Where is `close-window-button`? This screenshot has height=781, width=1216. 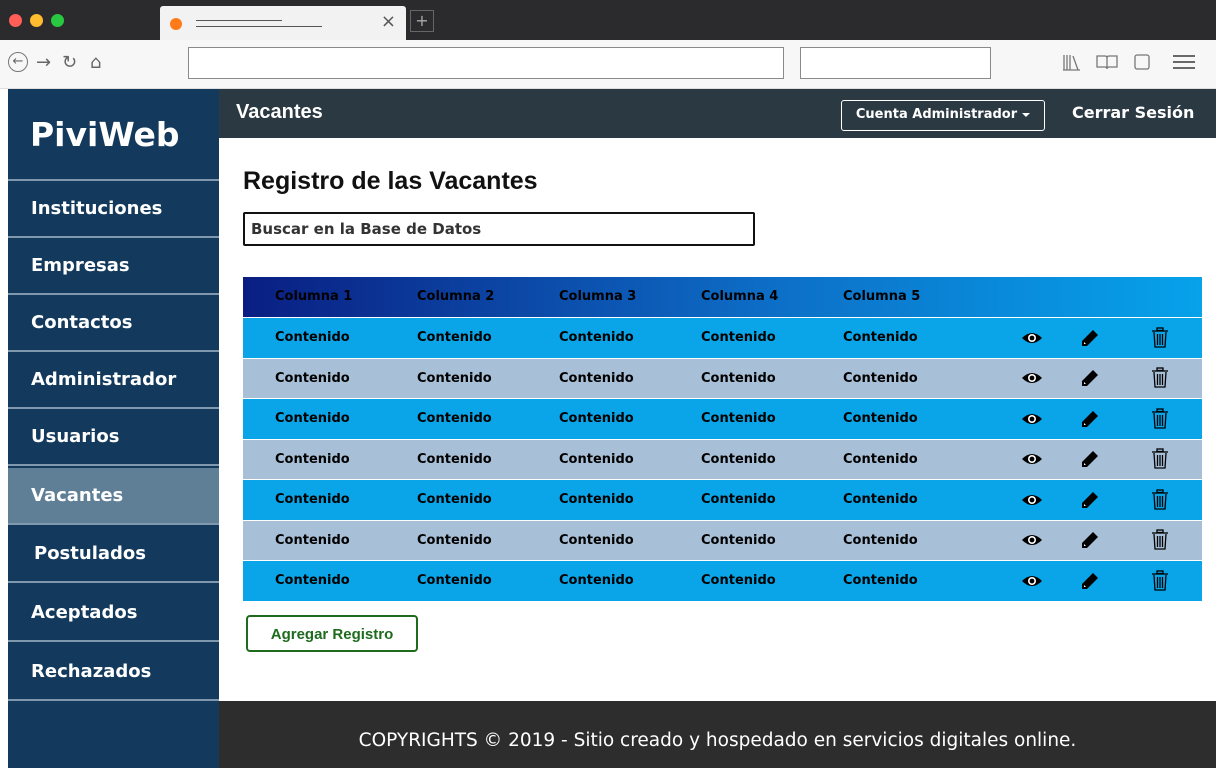 close-window-button is located at coordinates (15, 20).